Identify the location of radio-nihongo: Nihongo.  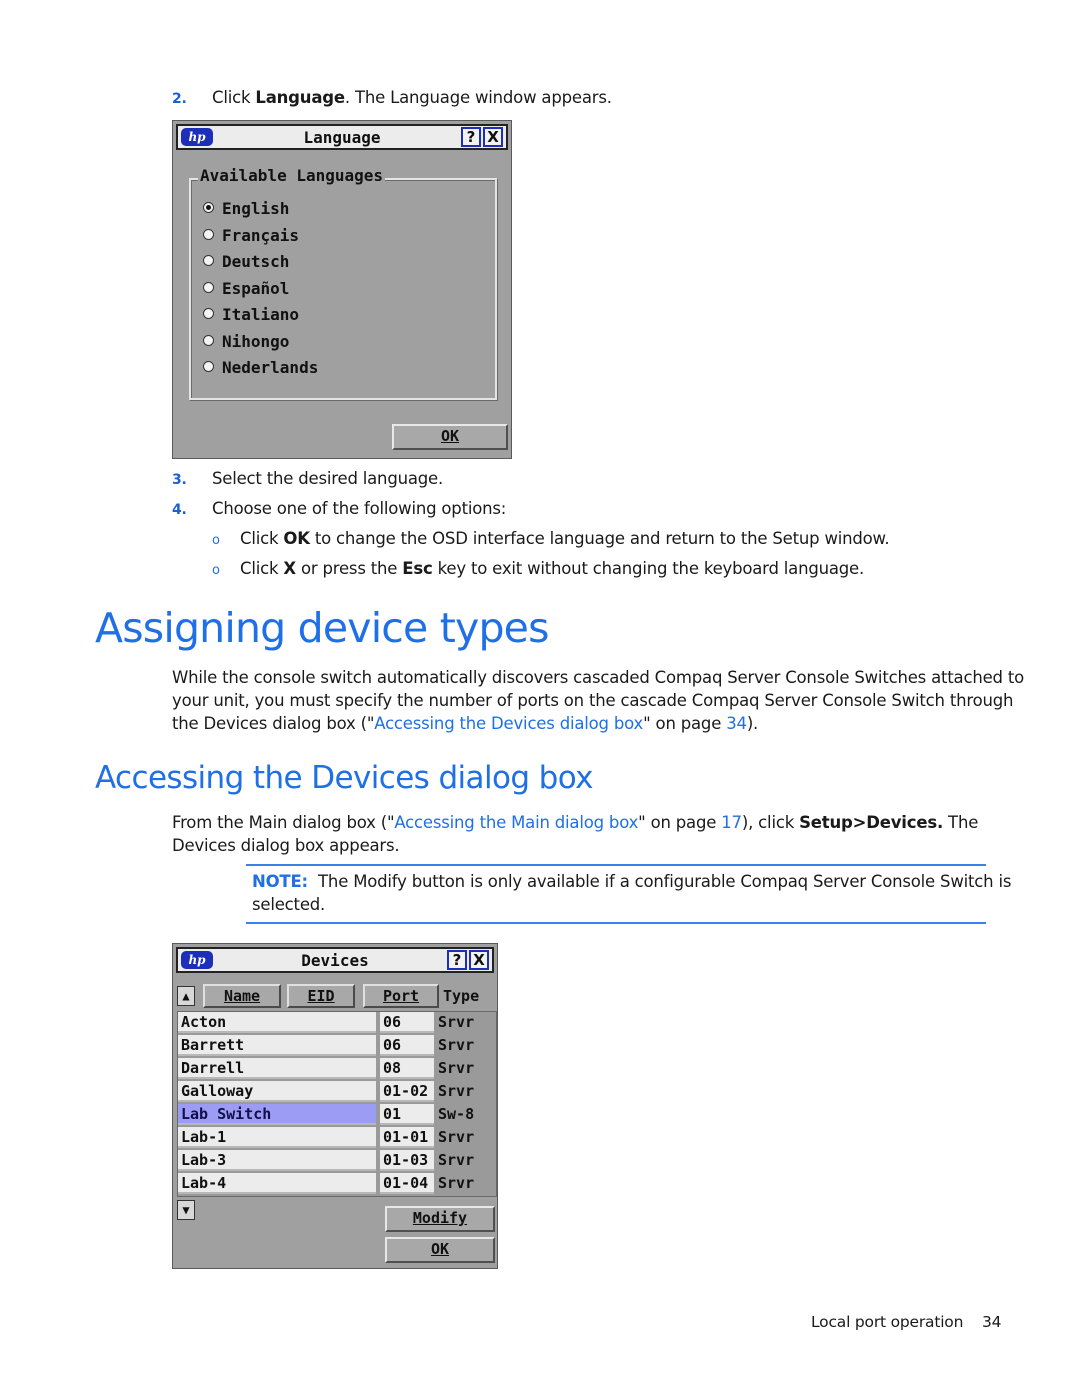
(246, 342).